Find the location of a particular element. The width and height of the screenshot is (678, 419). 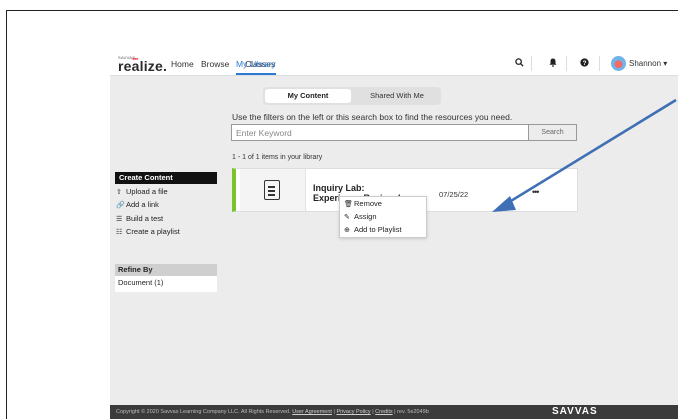

help-icon: ? is located at coordinates (584, 63).